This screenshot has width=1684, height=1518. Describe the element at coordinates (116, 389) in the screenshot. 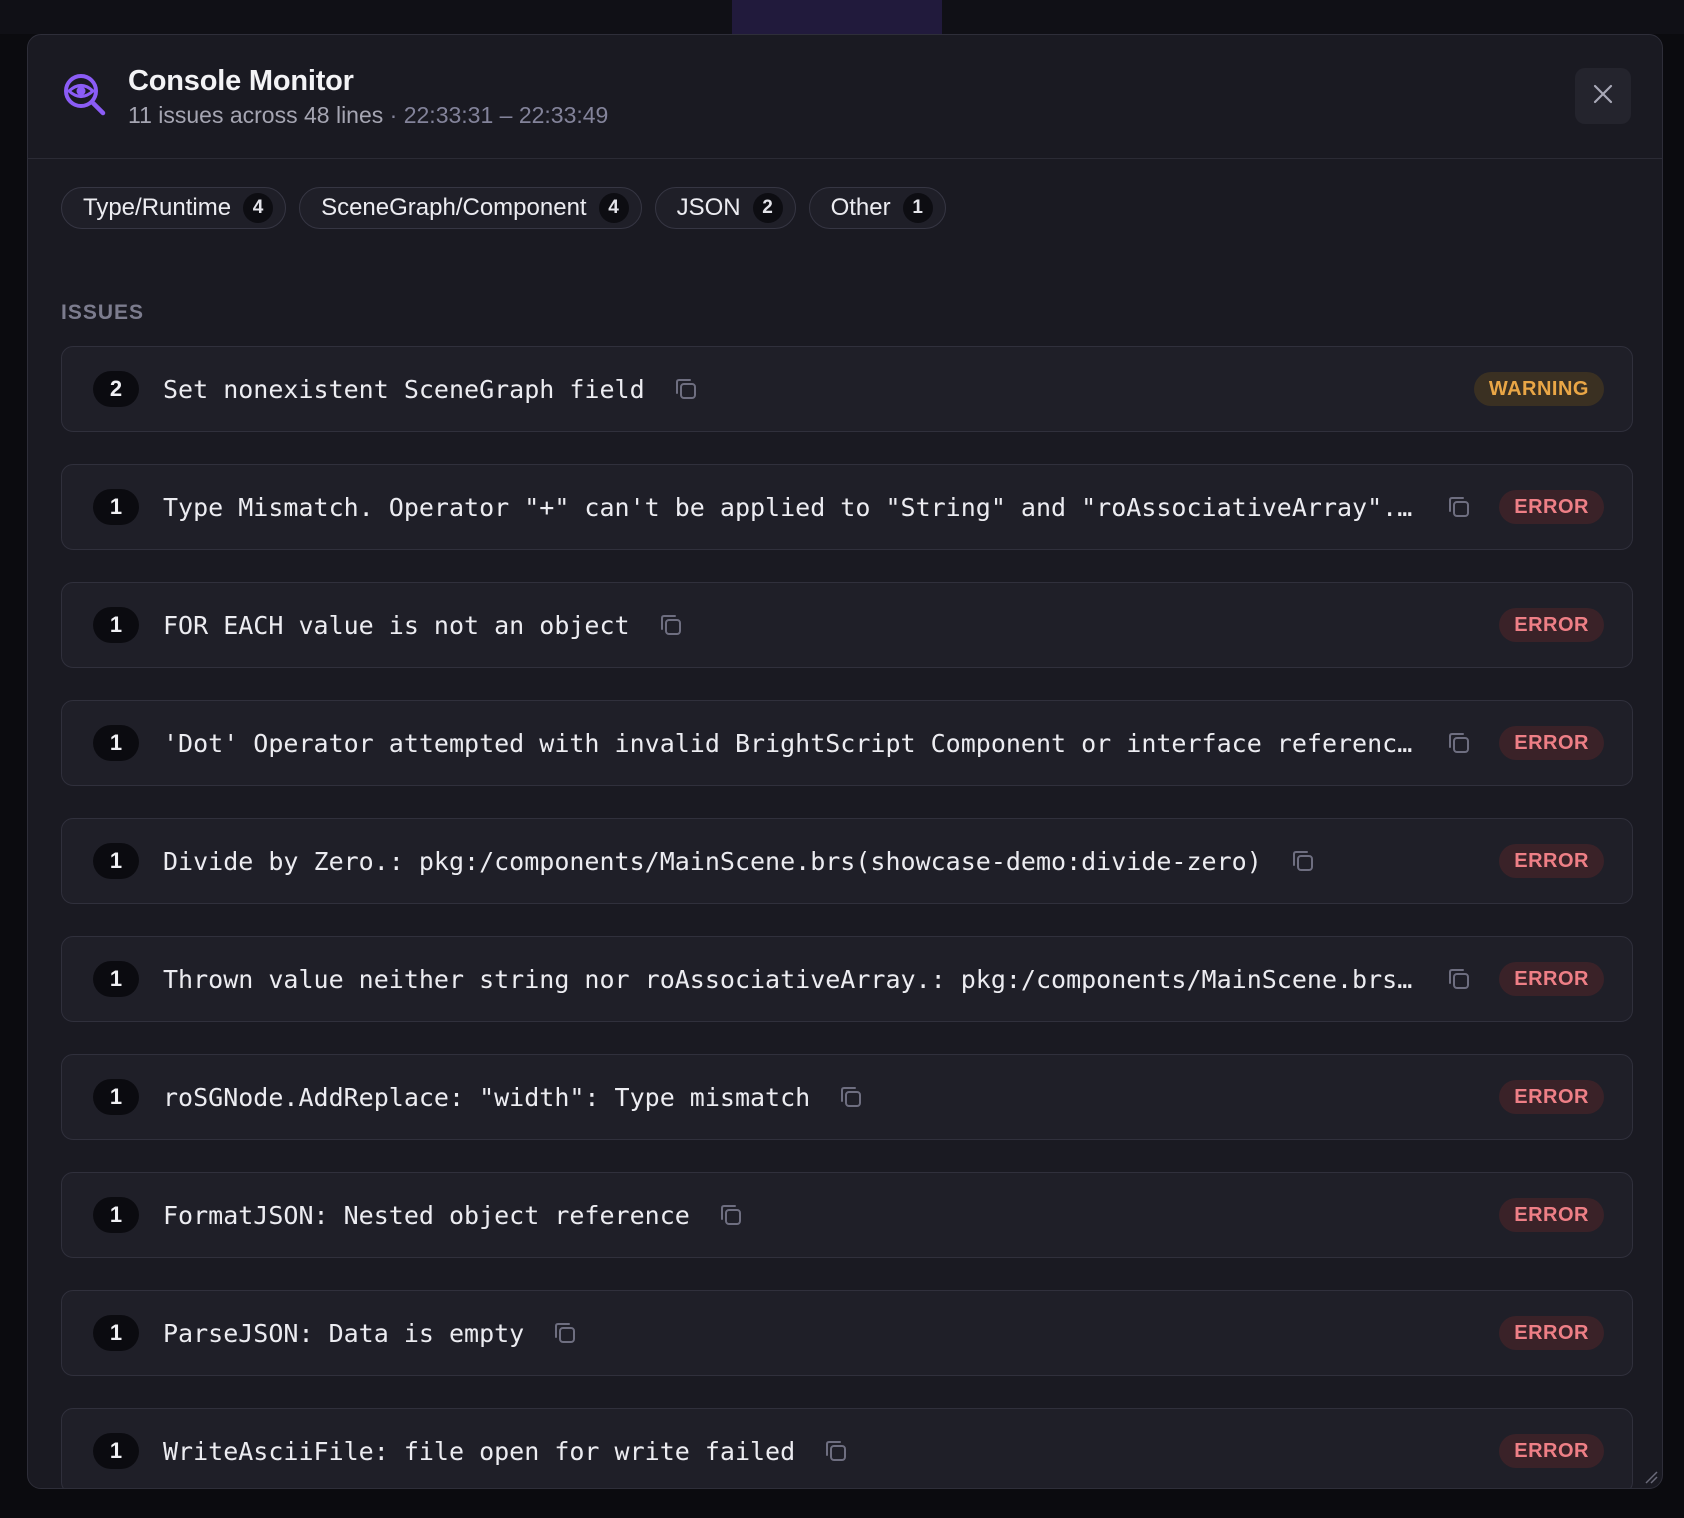

I see `occurrence-count: 2` at that location.